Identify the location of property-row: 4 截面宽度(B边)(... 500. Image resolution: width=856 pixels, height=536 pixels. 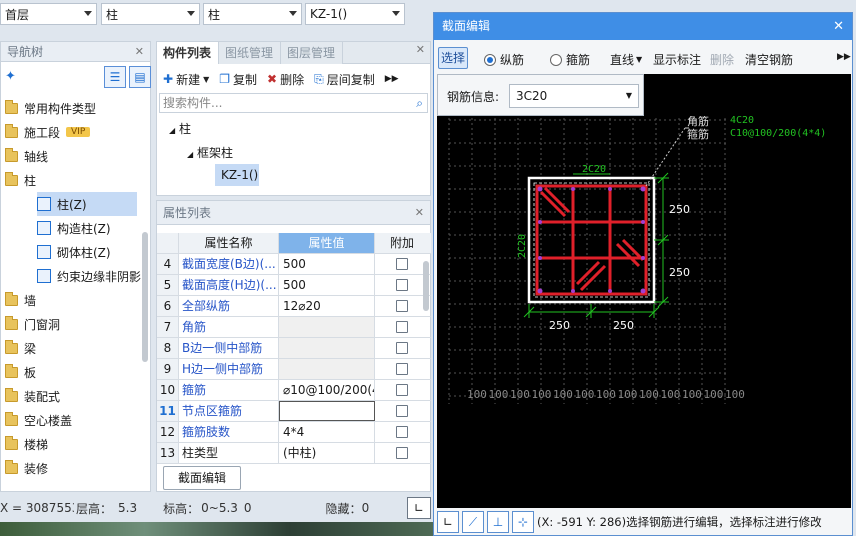
(294, 264).